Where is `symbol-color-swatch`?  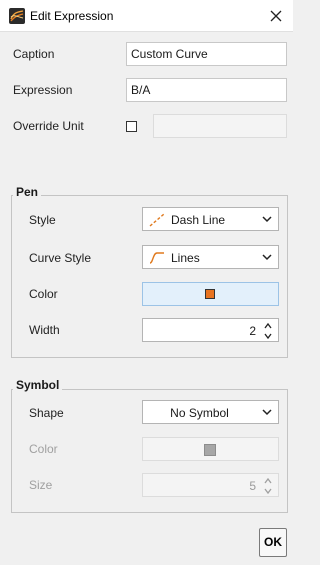 symbol-color-swatch is located at coordinates (210, 450).